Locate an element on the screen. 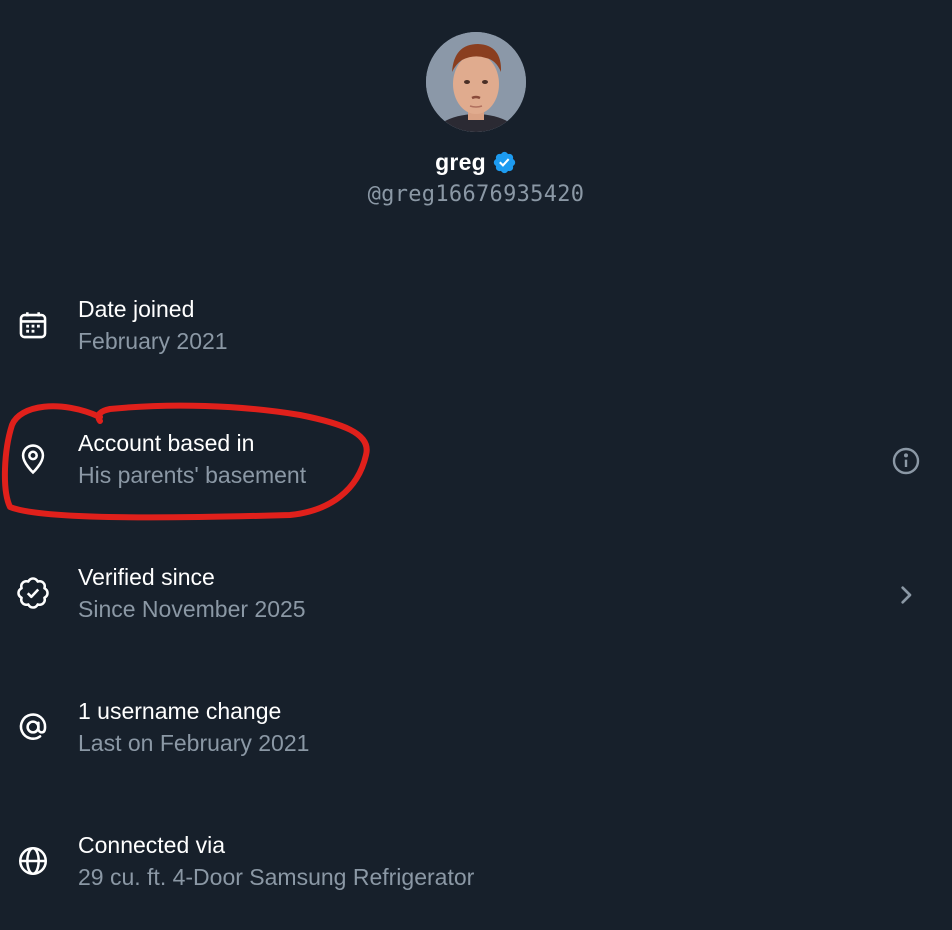  info-row-title: Account based in is located at coordinates (166, 443).